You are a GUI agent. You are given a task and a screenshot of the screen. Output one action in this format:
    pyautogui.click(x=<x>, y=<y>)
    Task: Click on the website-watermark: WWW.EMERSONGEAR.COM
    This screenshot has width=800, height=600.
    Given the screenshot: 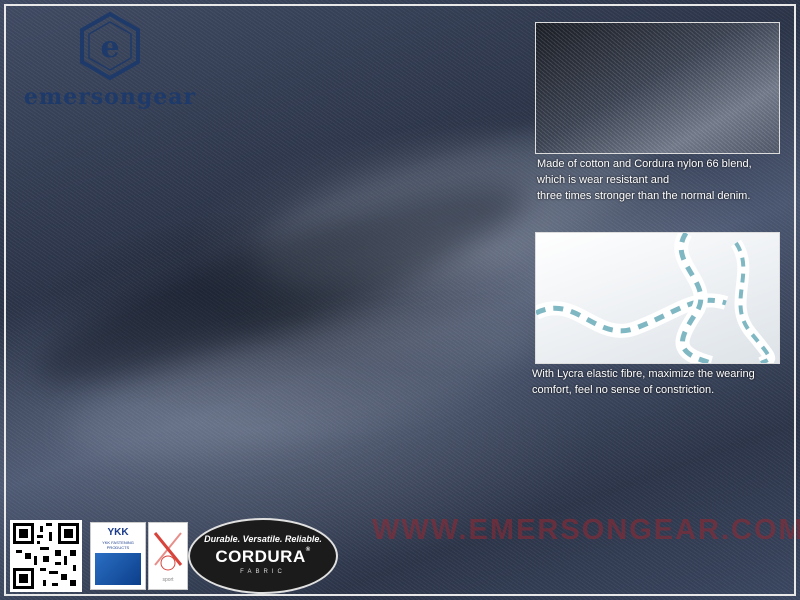 What is the action you would take?
    pyautogui.click(x=586, y=530)
    